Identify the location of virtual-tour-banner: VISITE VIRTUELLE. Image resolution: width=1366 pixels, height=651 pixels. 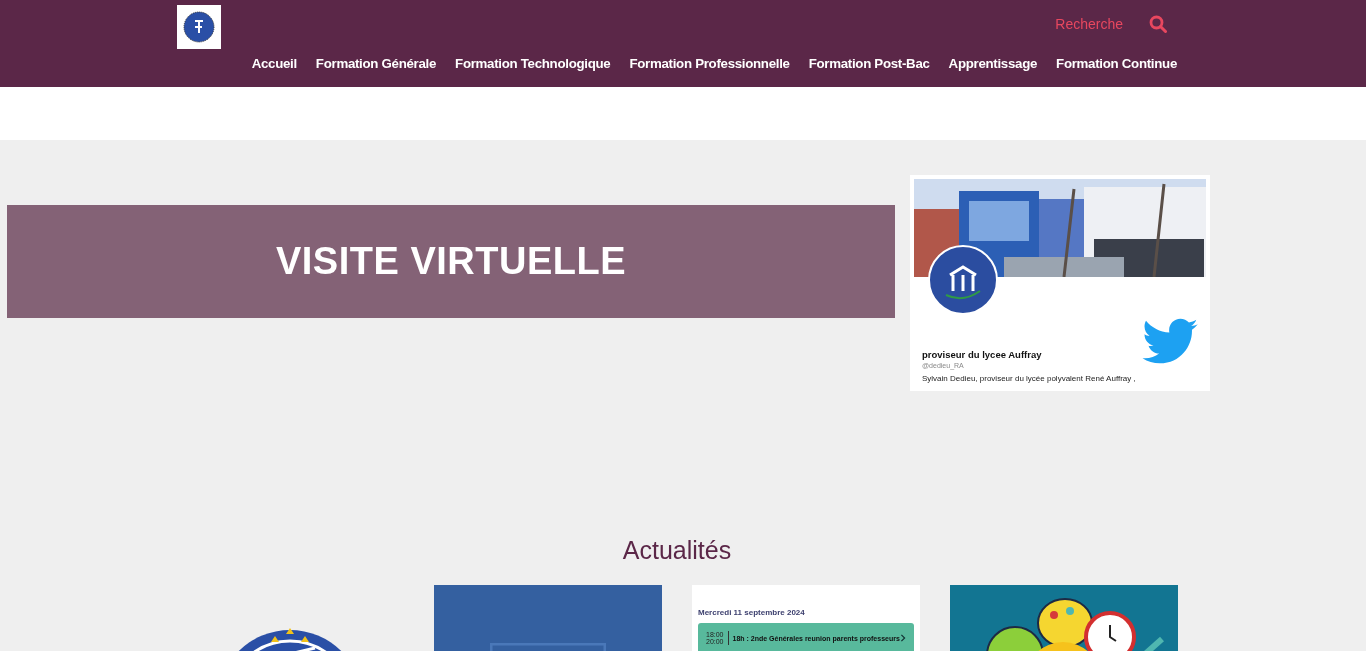
(451, 261).